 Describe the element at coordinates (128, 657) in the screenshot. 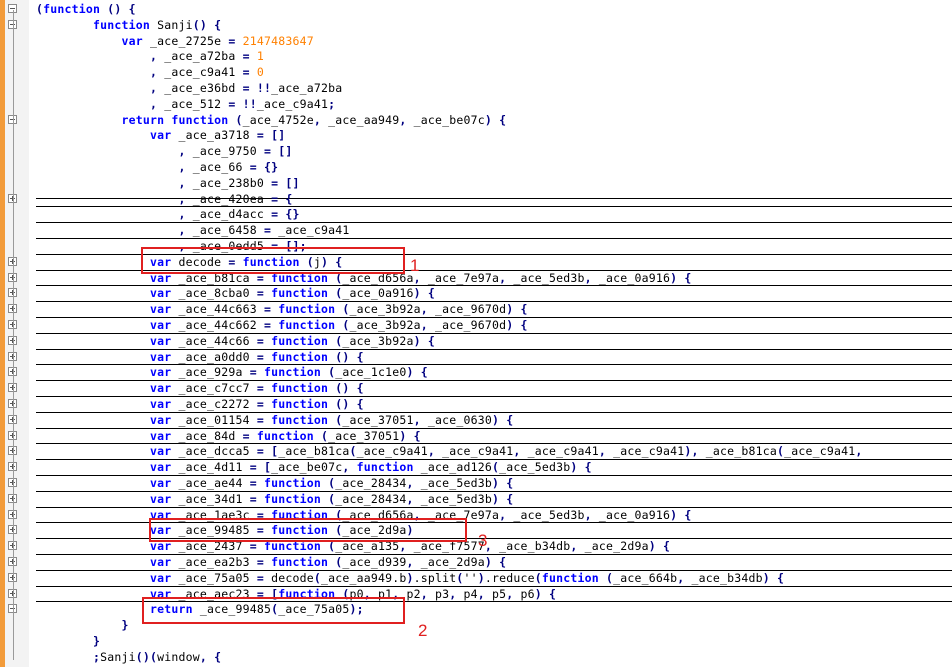

I see `code-line: ;Sanji()(window, {` at that location.